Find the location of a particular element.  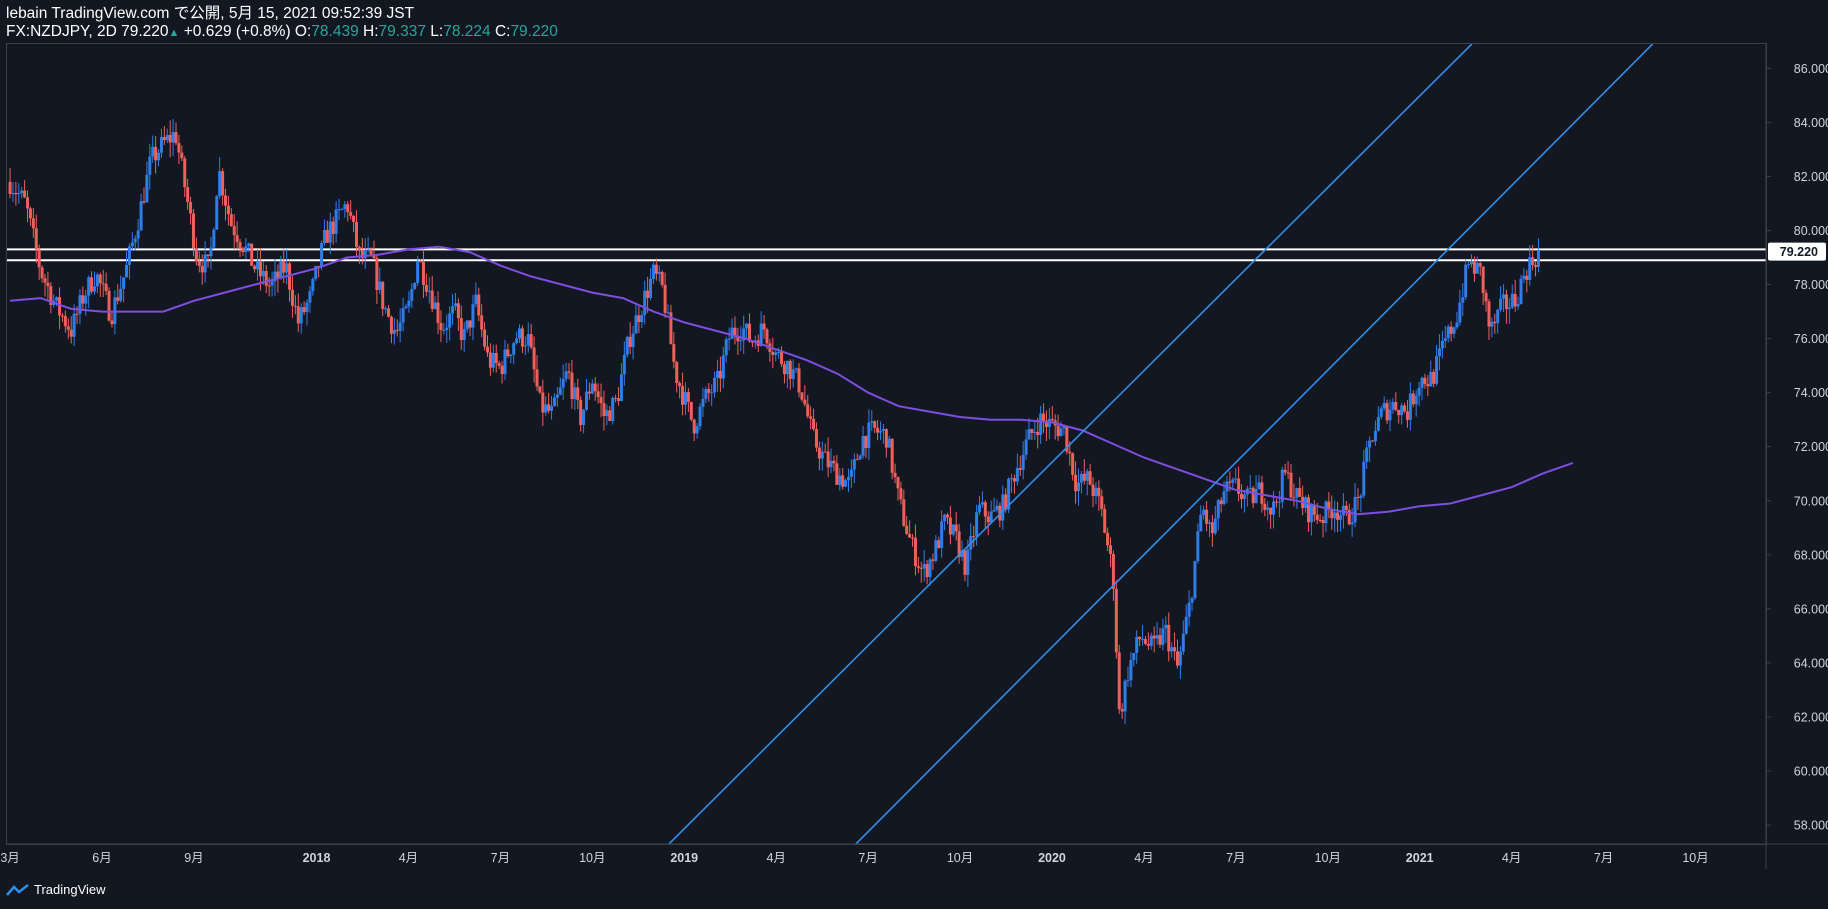

y-tick-label: 72.000 is located at coordinates (1811, 447).